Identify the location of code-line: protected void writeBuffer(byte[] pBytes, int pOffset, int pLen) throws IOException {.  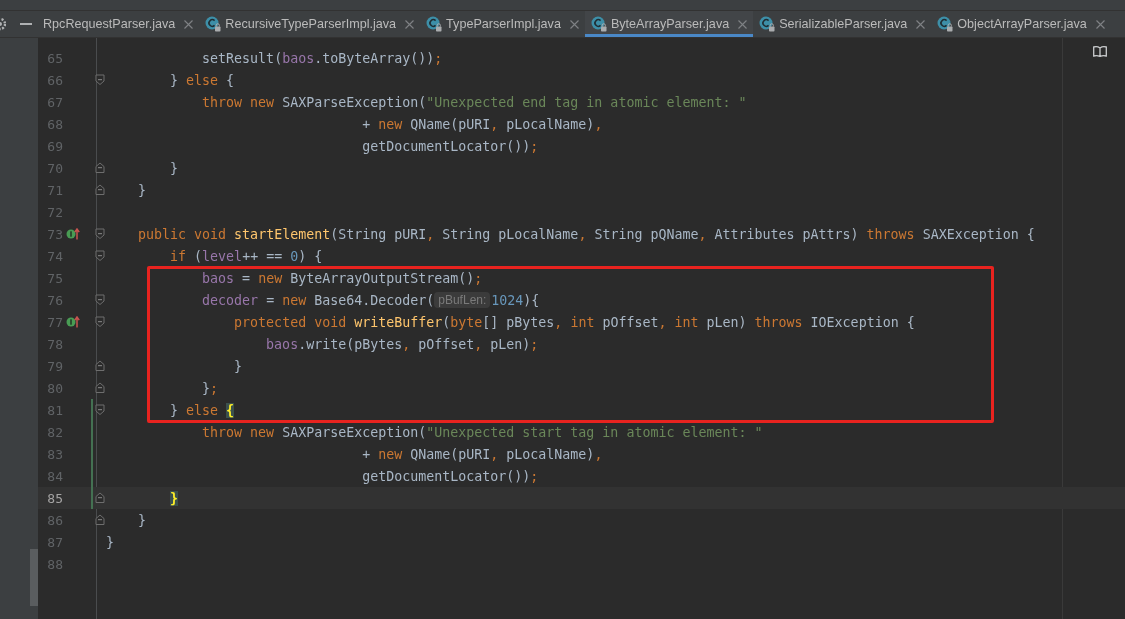
(574, 322).